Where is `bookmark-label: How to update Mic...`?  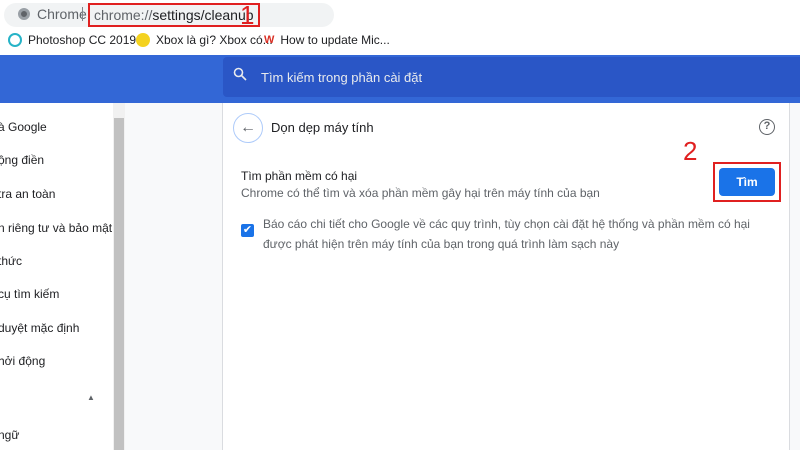 bookmark-label: How to update Mic... is located at coordinates (335, 40).